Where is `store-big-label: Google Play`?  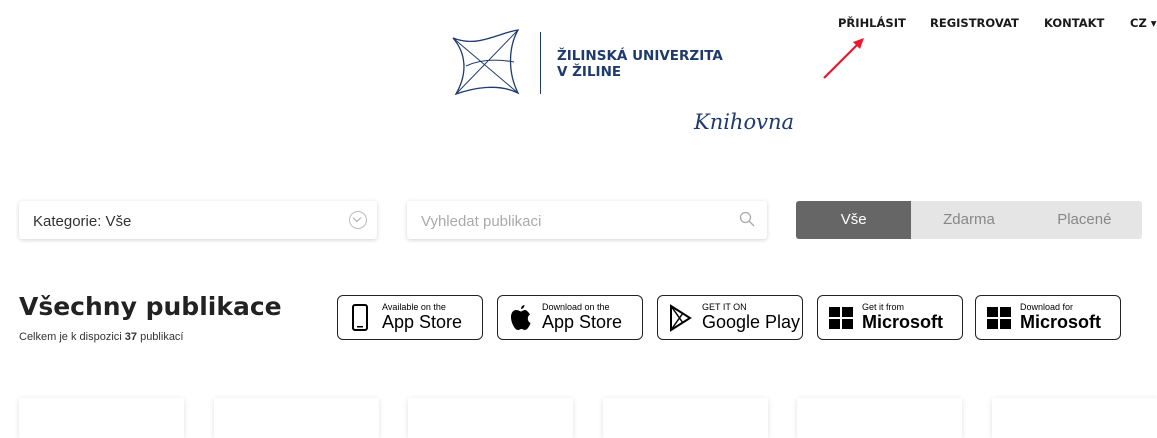
store-big-label: Google Play is located at coordinates (751, 322).